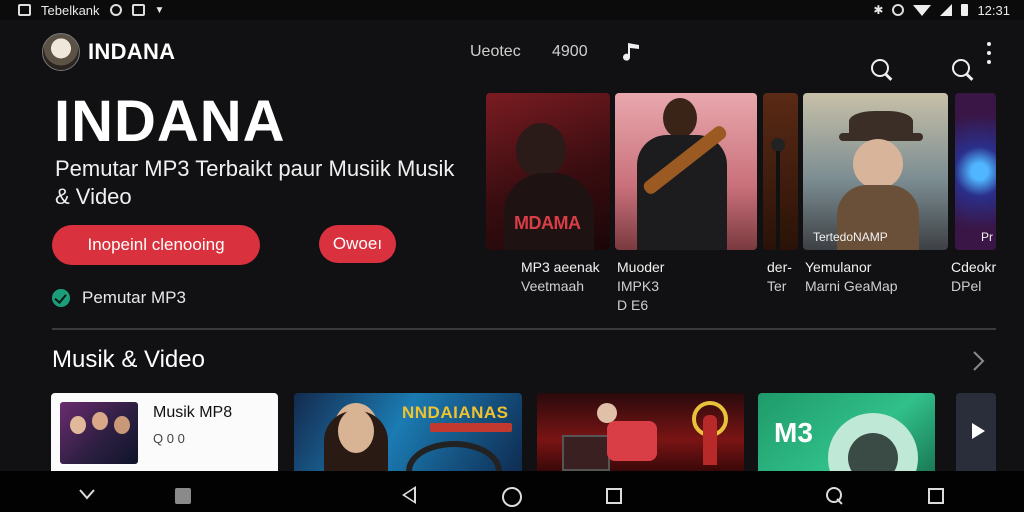 The width and height of the screenshot is (1024, 512). I want to click on battery-icon, so click(965, 10).